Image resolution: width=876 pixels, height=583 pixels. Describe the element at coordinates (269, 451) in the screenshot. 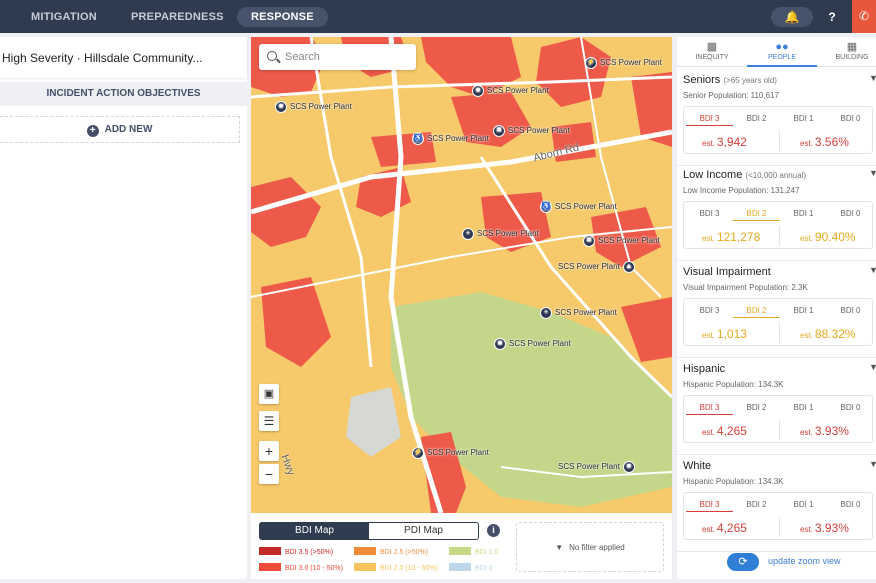

I see `zoom-in-button: +` at that location.